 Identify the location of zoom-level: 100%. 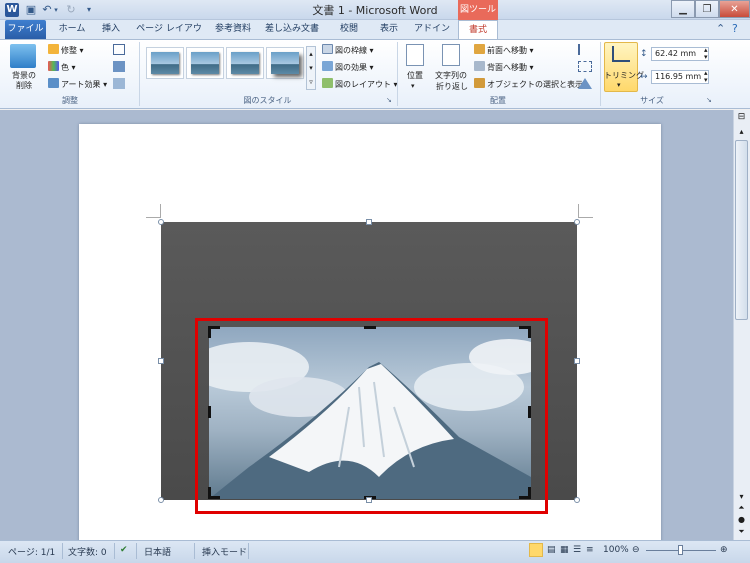
(616, 550).